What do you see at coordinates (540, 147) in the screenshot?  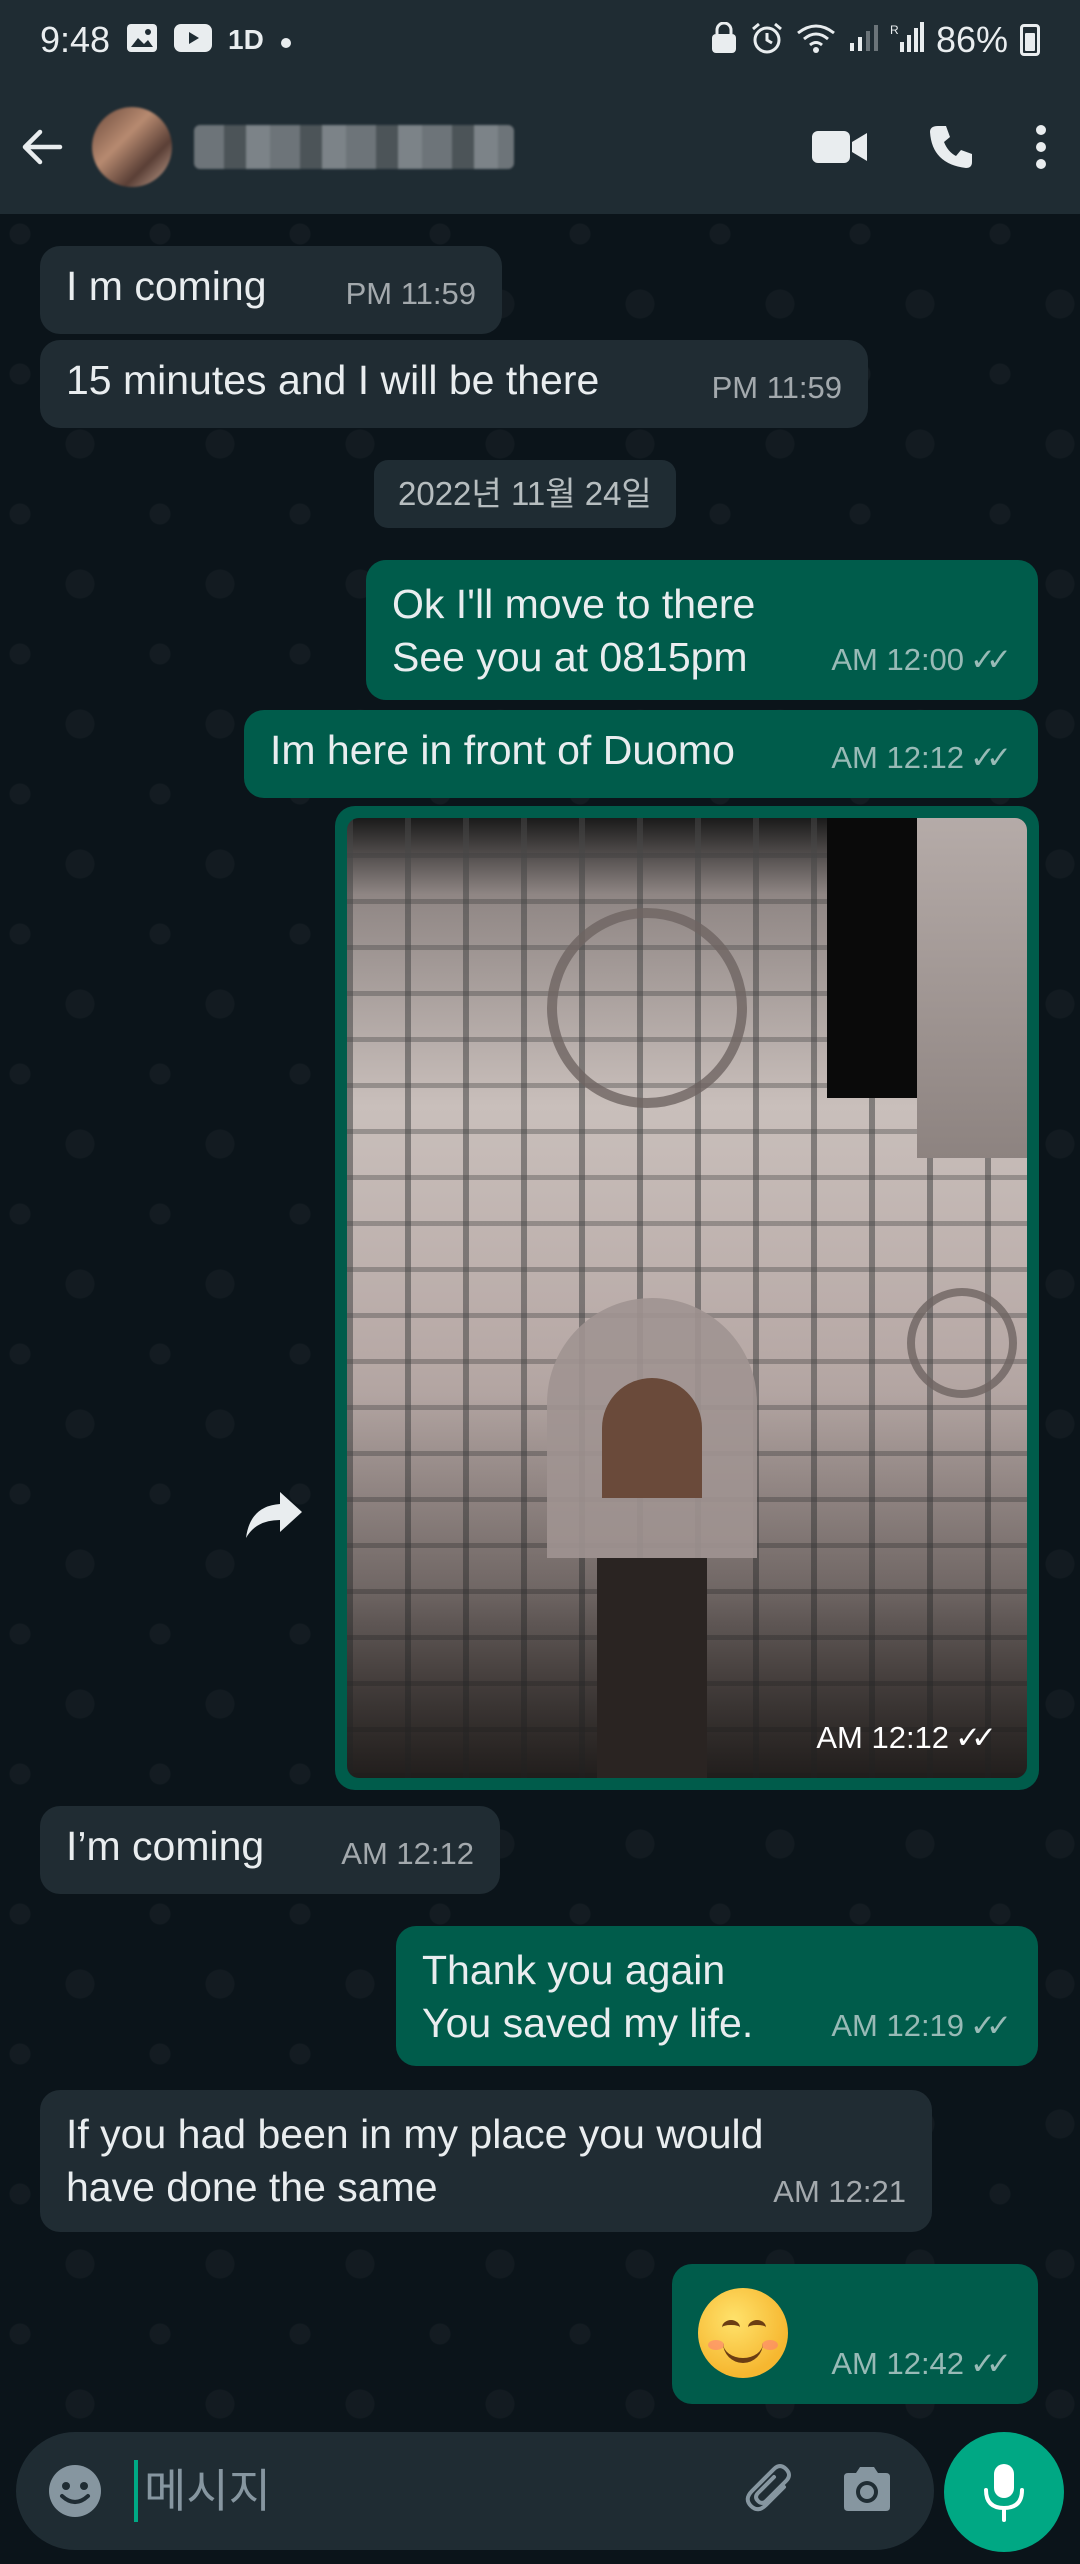 I see `chat-header` at bounding box center [540, 147].